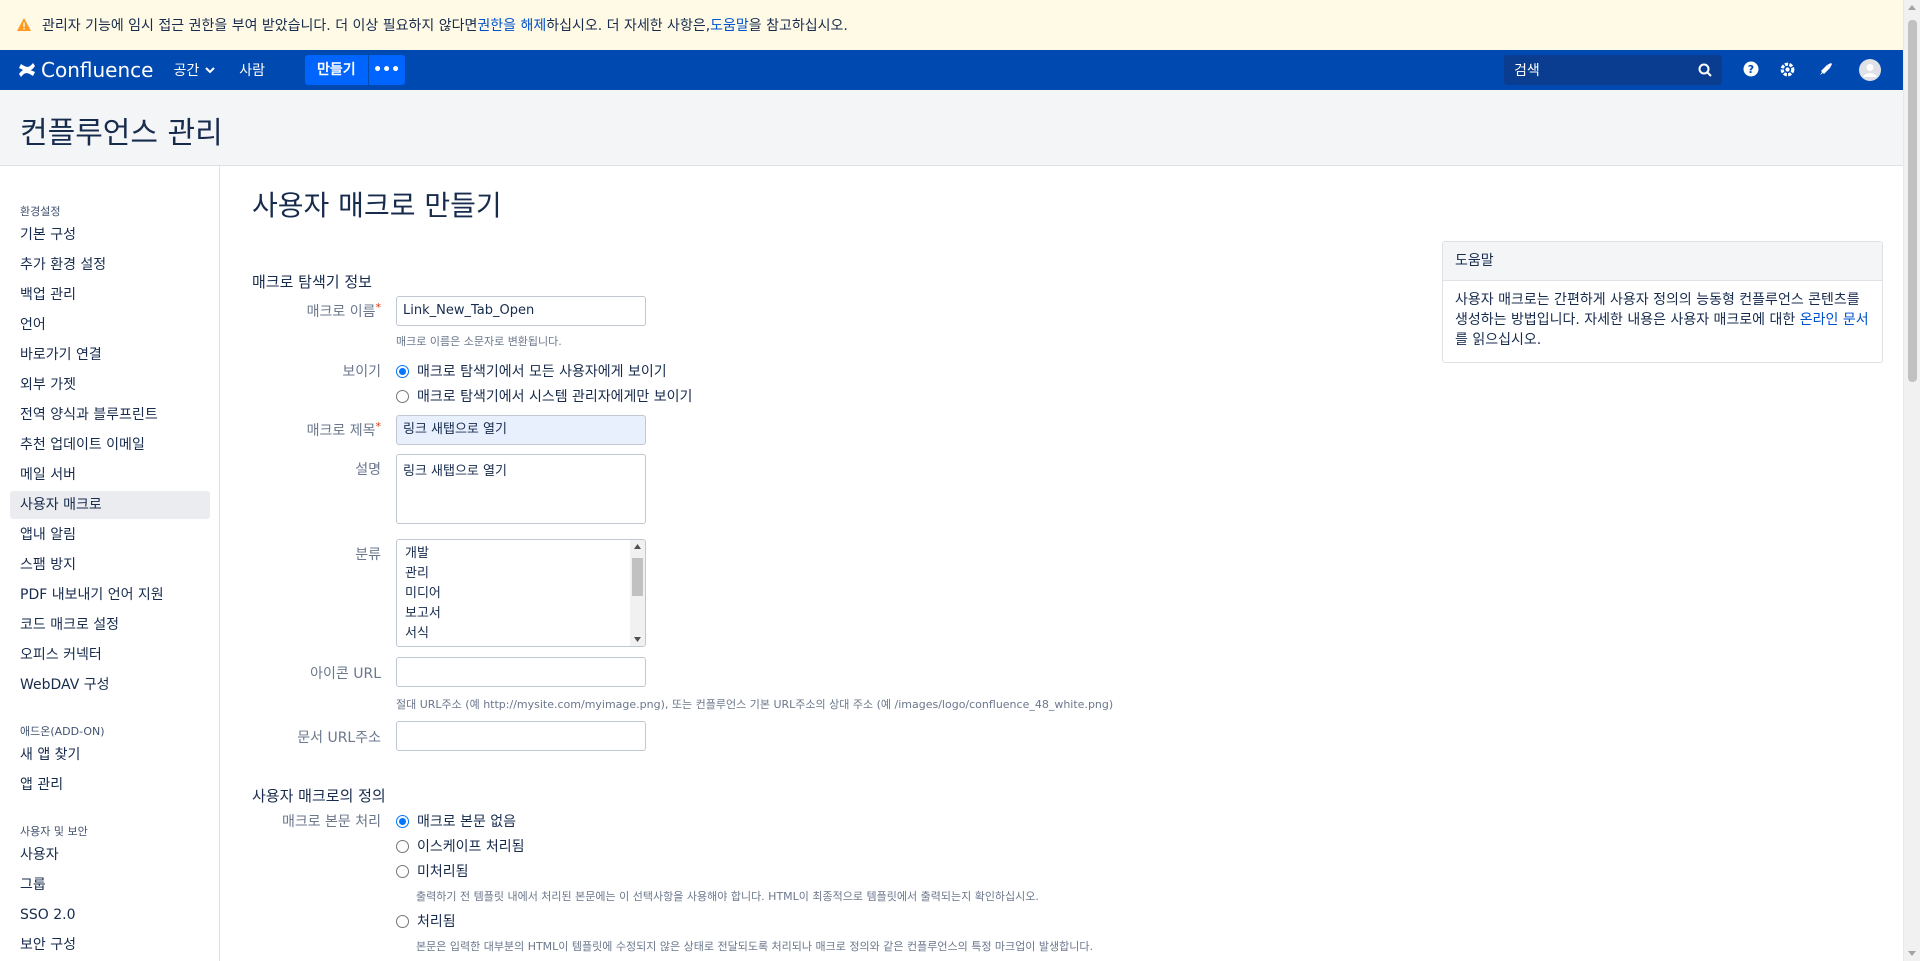  I want to click on visibility-option-all: 매크로 탐색기에서 모든 사용자에게 보이기, so click(531, 371).